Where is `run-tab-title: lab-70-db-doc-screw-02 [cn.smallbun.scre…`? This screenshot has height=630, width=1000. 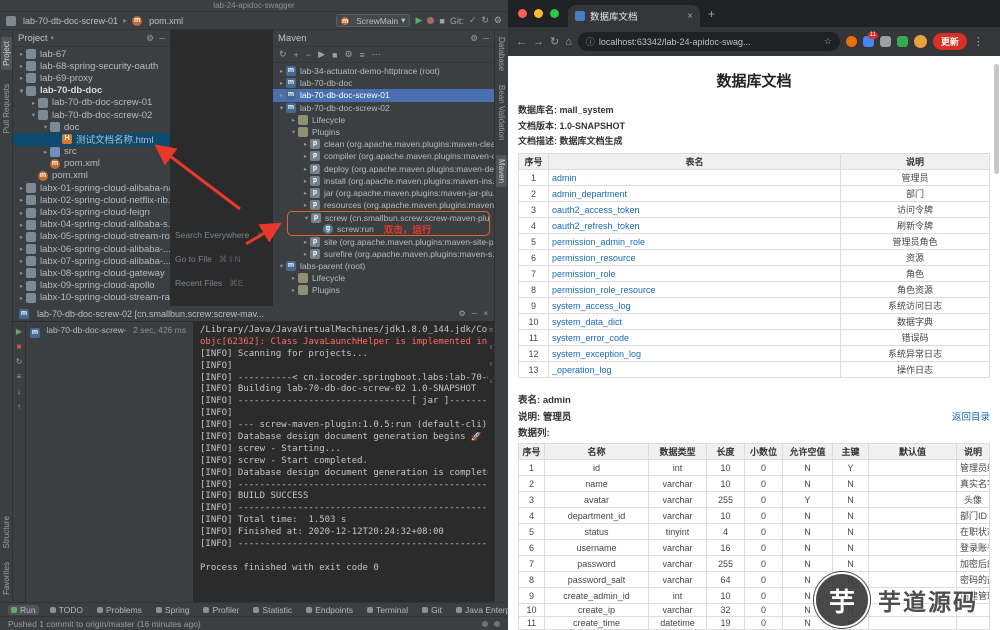
run-tab-title: lab-70-db-doc-screw-02 [cn.smallbun.scre… is located at coordinates (150, 314).